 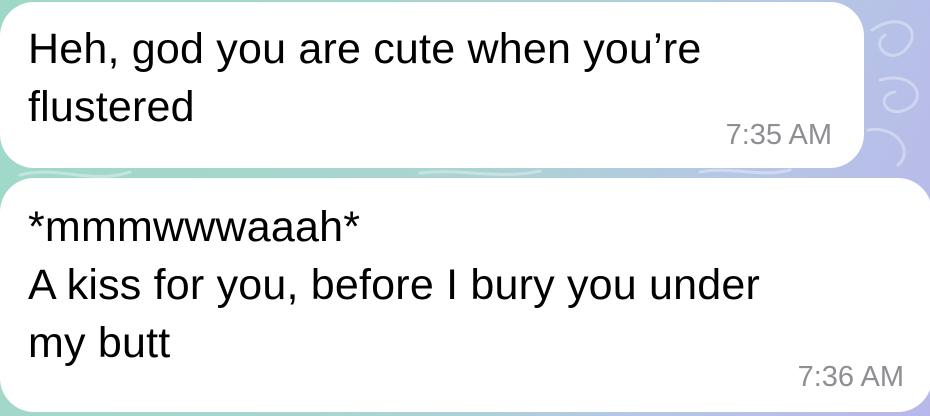 I want to click on message-line: Heh, god you are cute when you’re, so click(x=365, y=49).